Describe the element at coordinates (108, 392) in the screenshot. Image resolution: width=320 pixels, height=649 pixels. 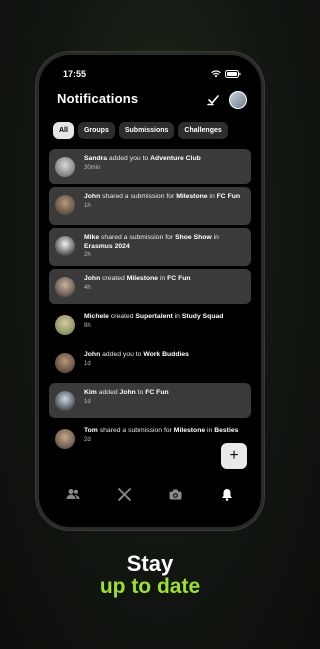
I see `notification-fragment: added` at that location.